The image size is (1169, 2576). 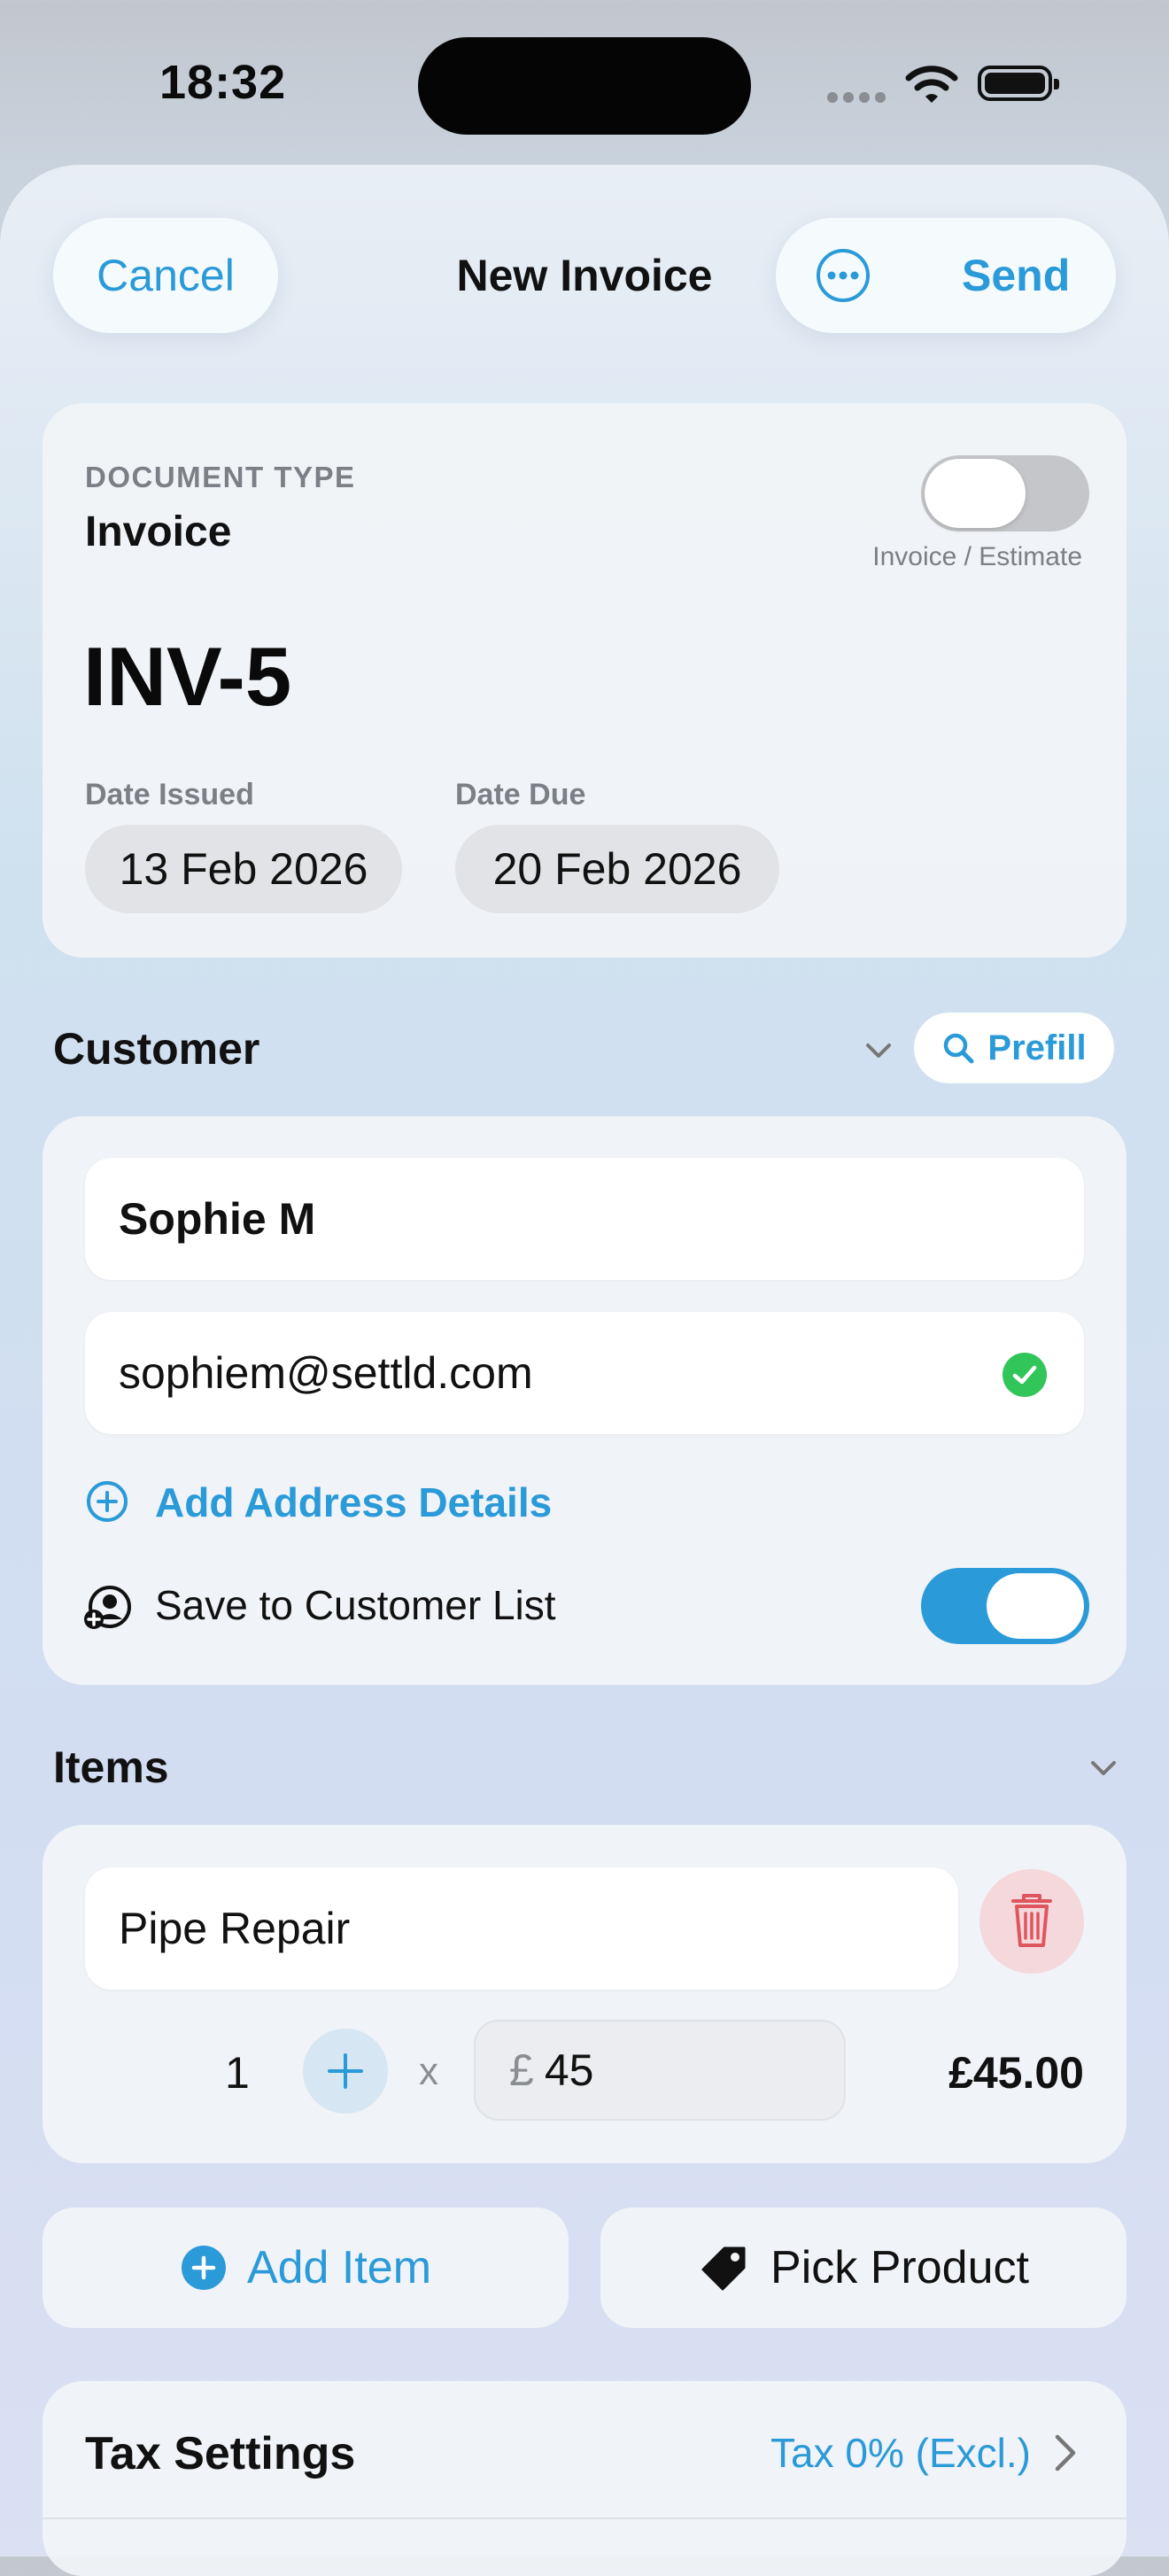 What do you see at coordinates (959, 1048) in the screenshot?
I see `search-icon` at bounding box center [959, 1048].